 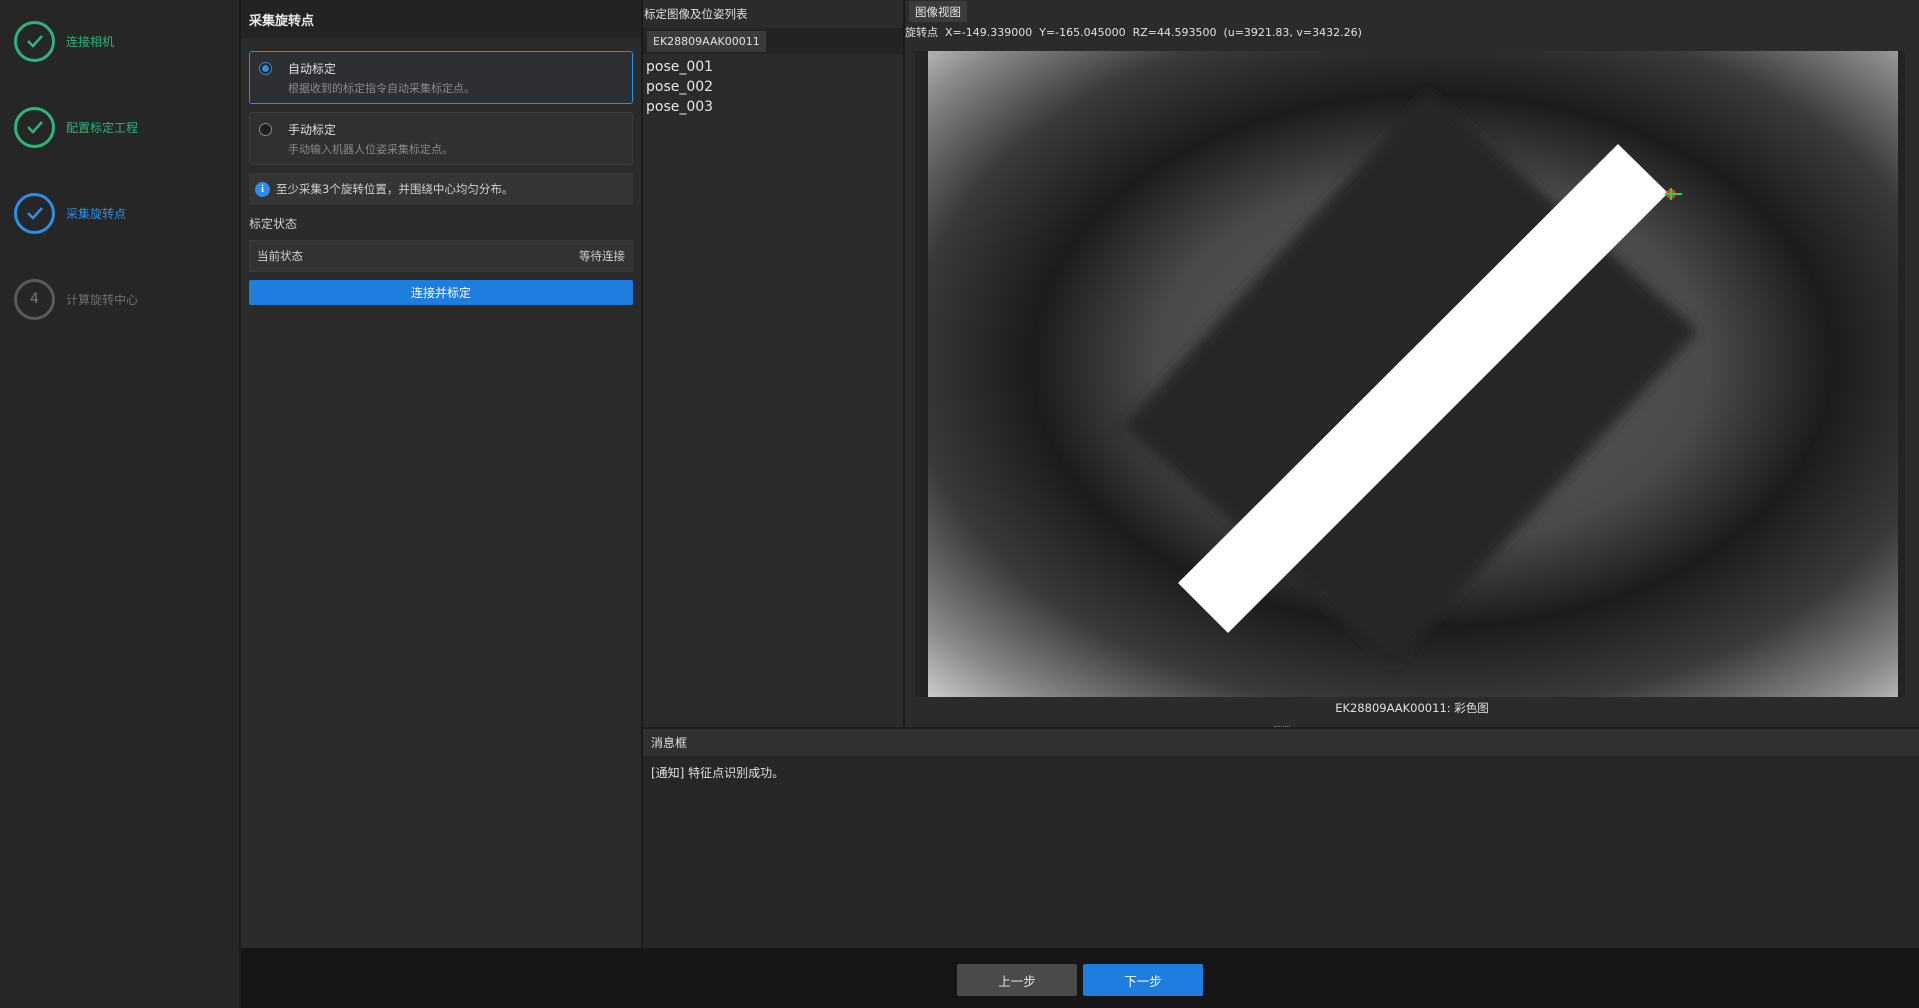 What do you see at coordinates (381, 88) in the screenshot?
I see `option-description: 根据收到的标定指令自动采集标定点。` at bounding box center [381, 88].